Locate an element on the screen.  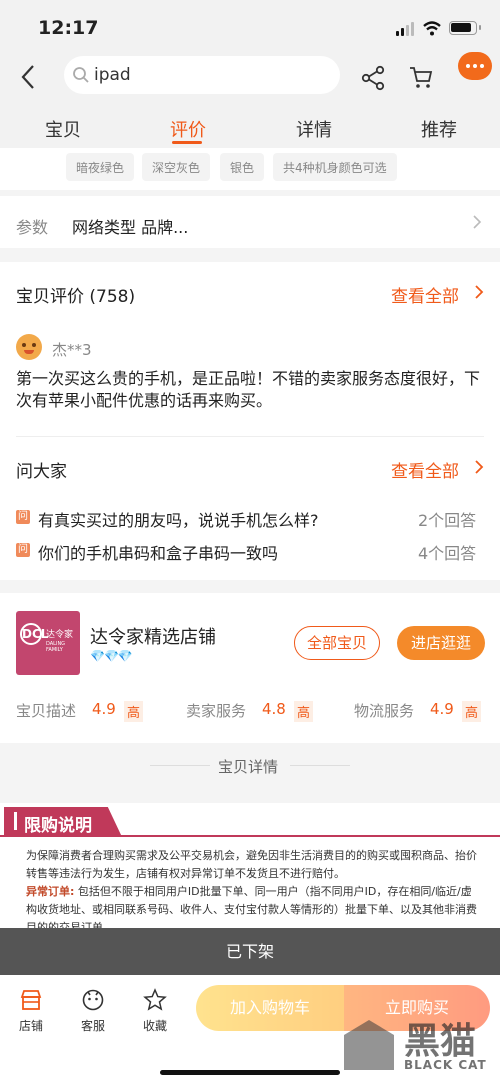
bottom-favorite-label: 收藏 is located at coordinates (154, 1026).